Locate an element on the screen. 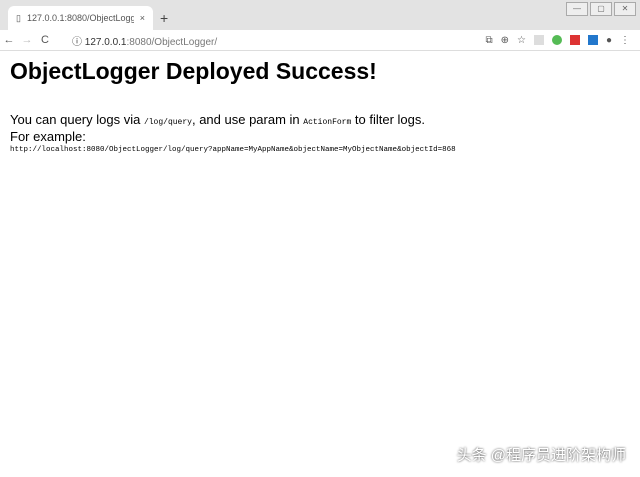 The width and height of the screenshot is (640, 477). text: , and use param in is located at coordinates (247, 119).